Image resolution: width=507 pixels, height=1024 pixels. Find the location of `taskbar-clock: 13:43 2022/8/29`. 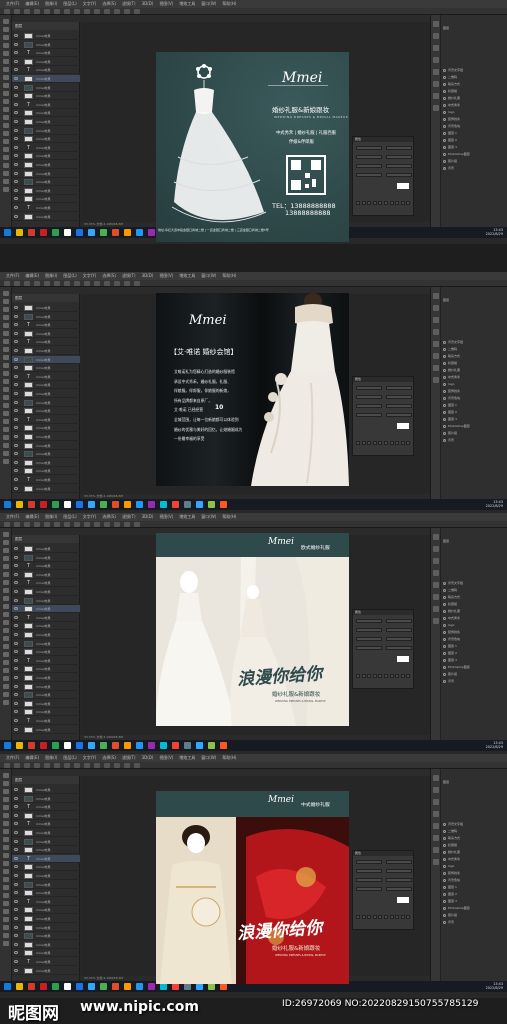

taskbar-clock: 13:43 2022/8/29 is located at coordinates (494, 504).